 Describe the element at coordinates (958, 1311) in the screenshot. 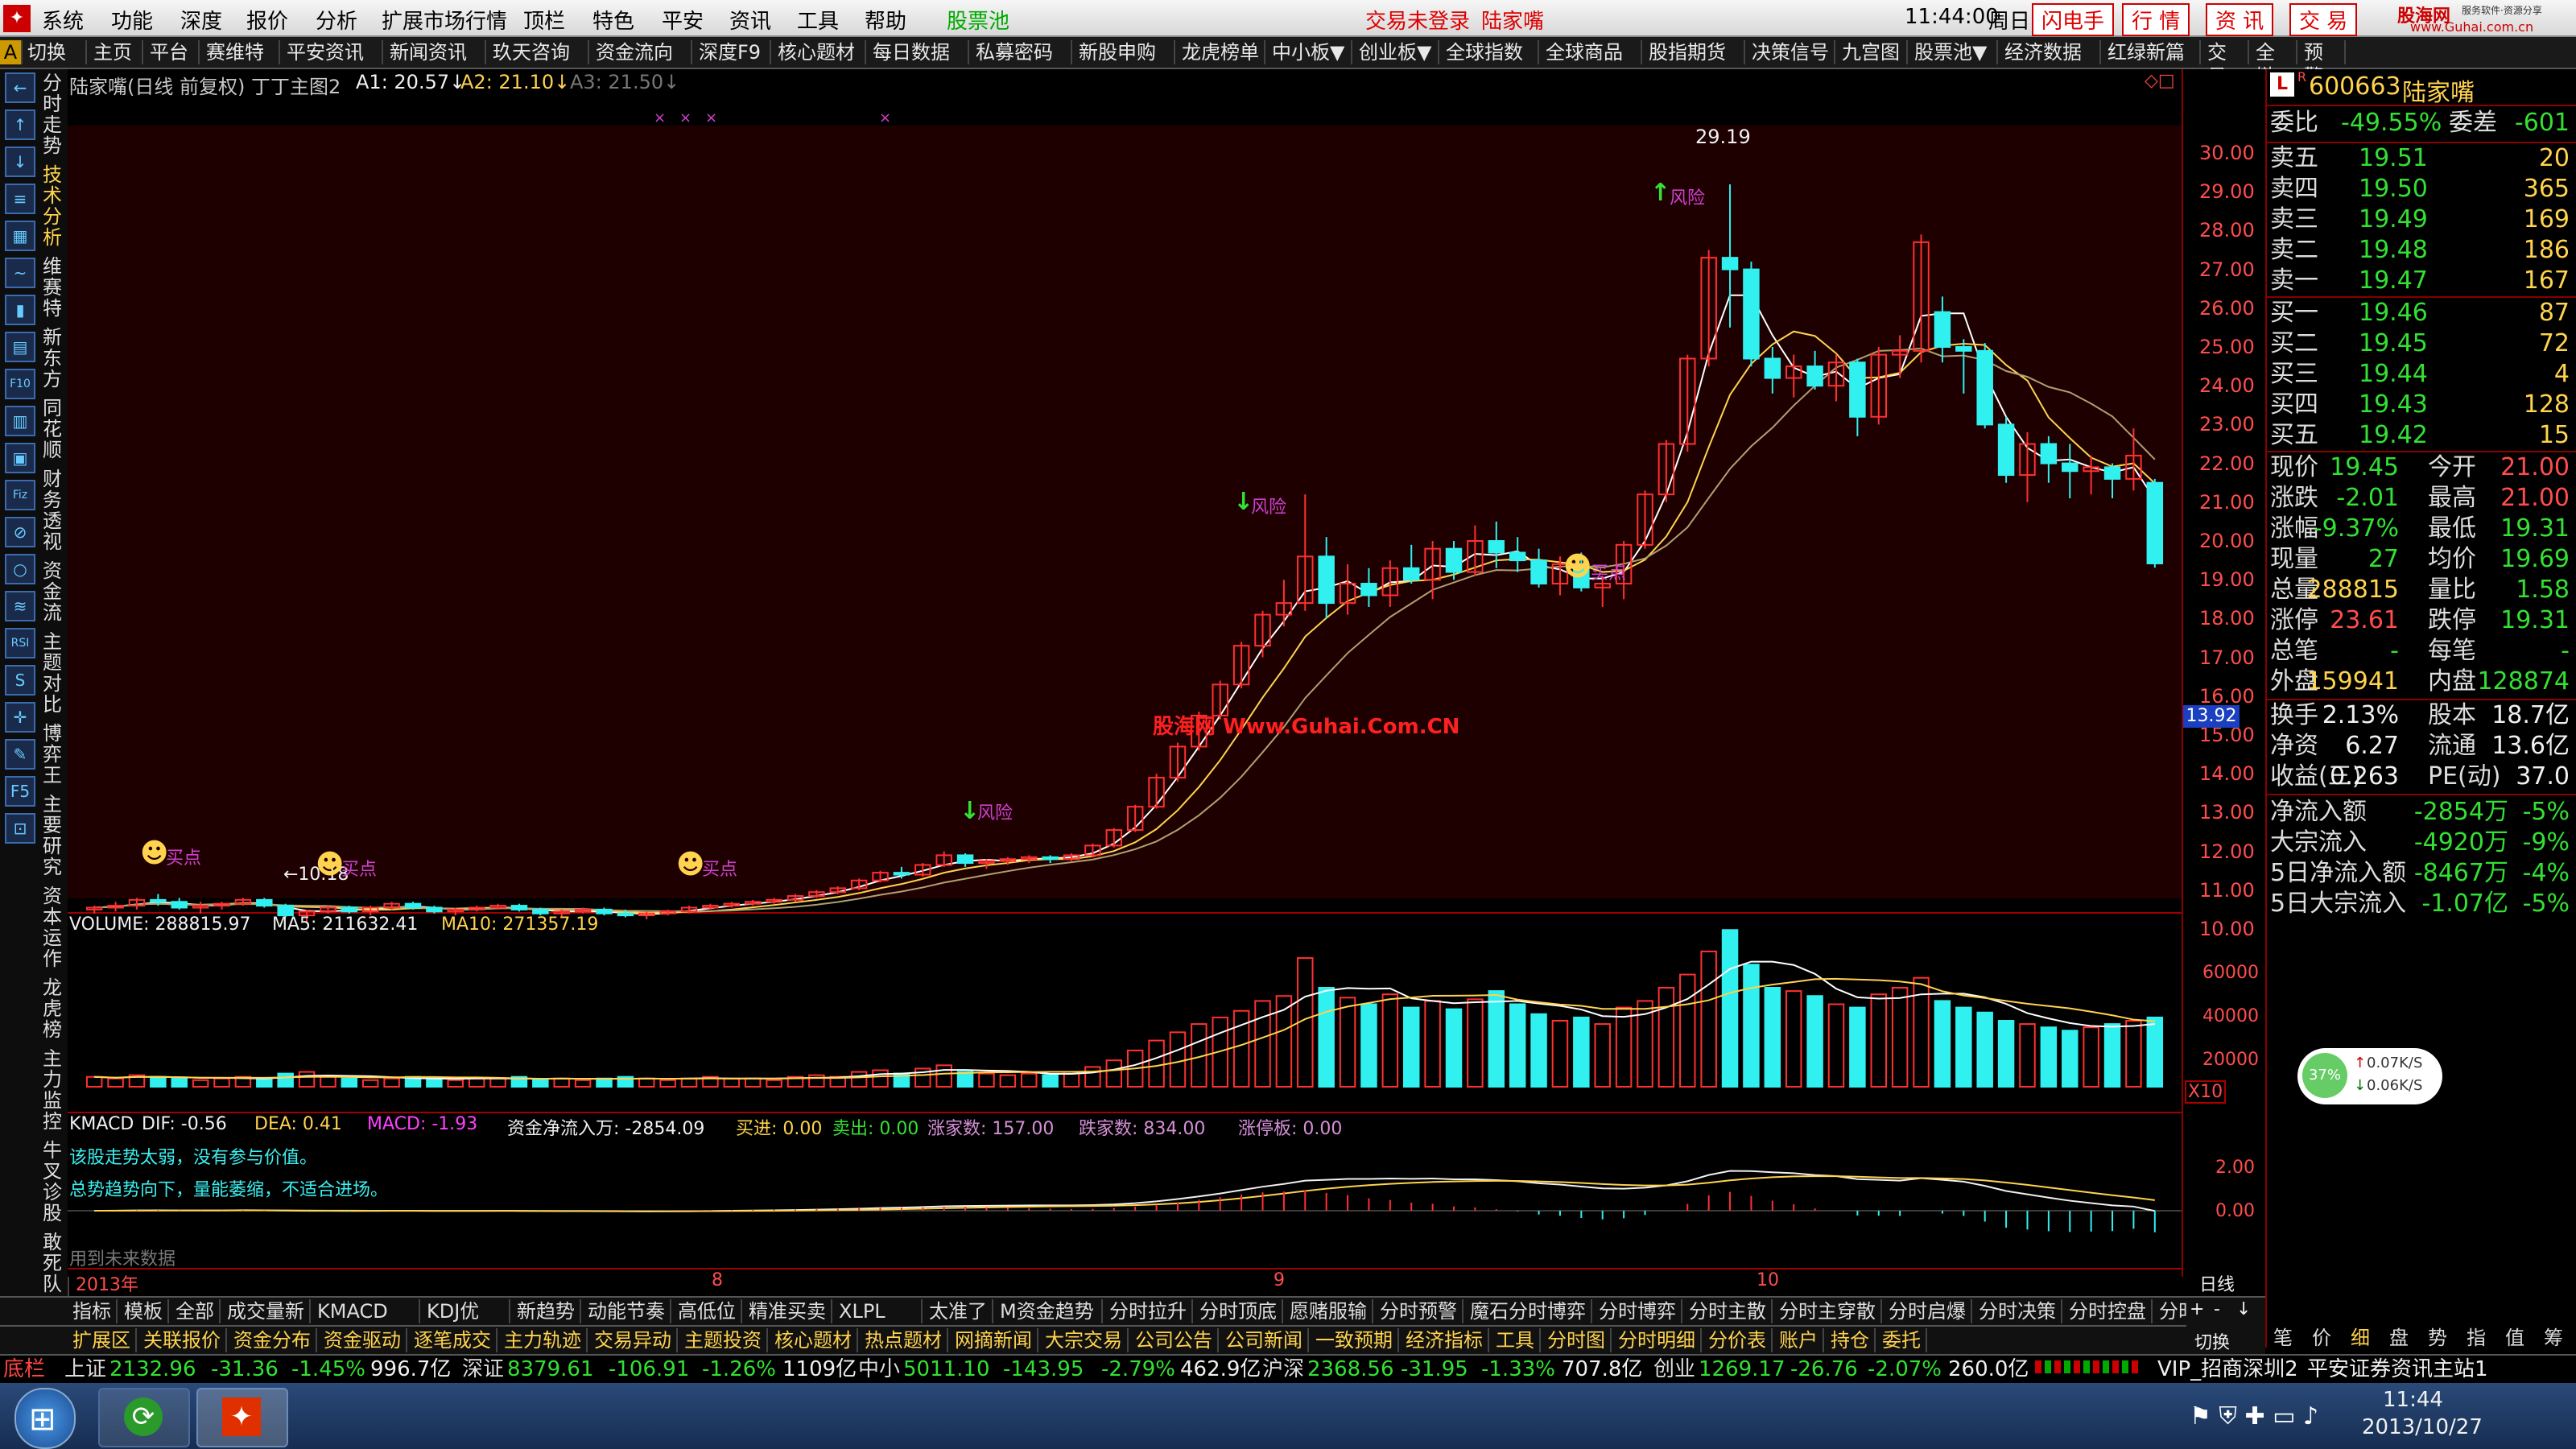

I see `bottom-tab: 太准了` at that location.